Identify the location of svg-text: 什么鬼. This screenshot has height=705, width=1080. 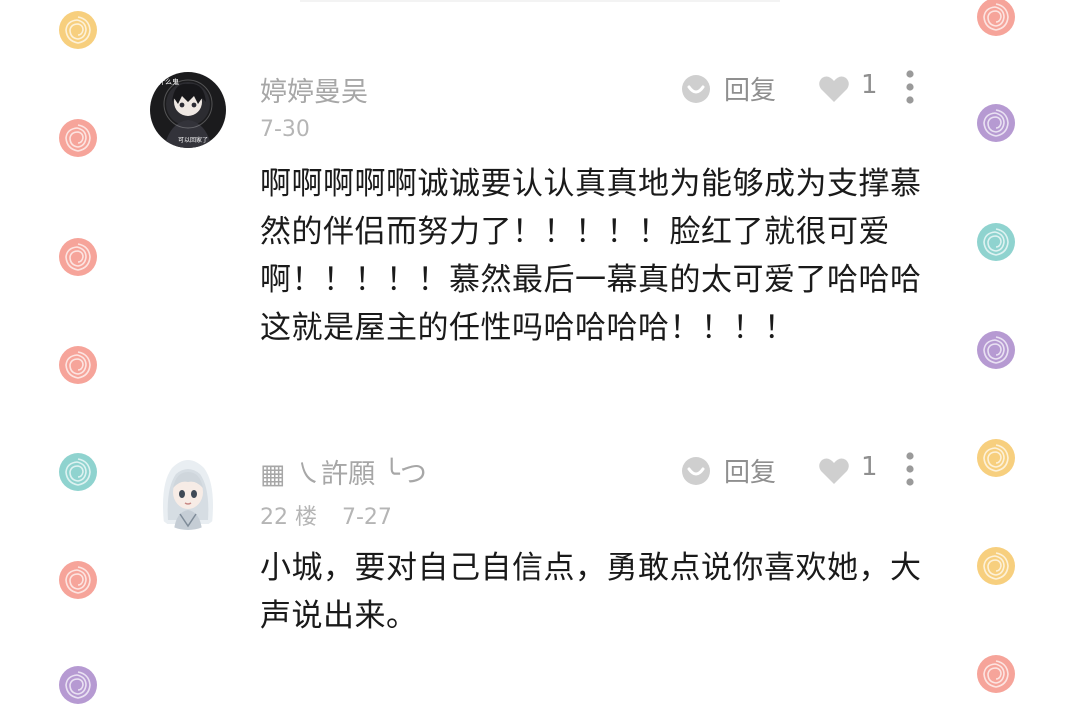
(168, 81).